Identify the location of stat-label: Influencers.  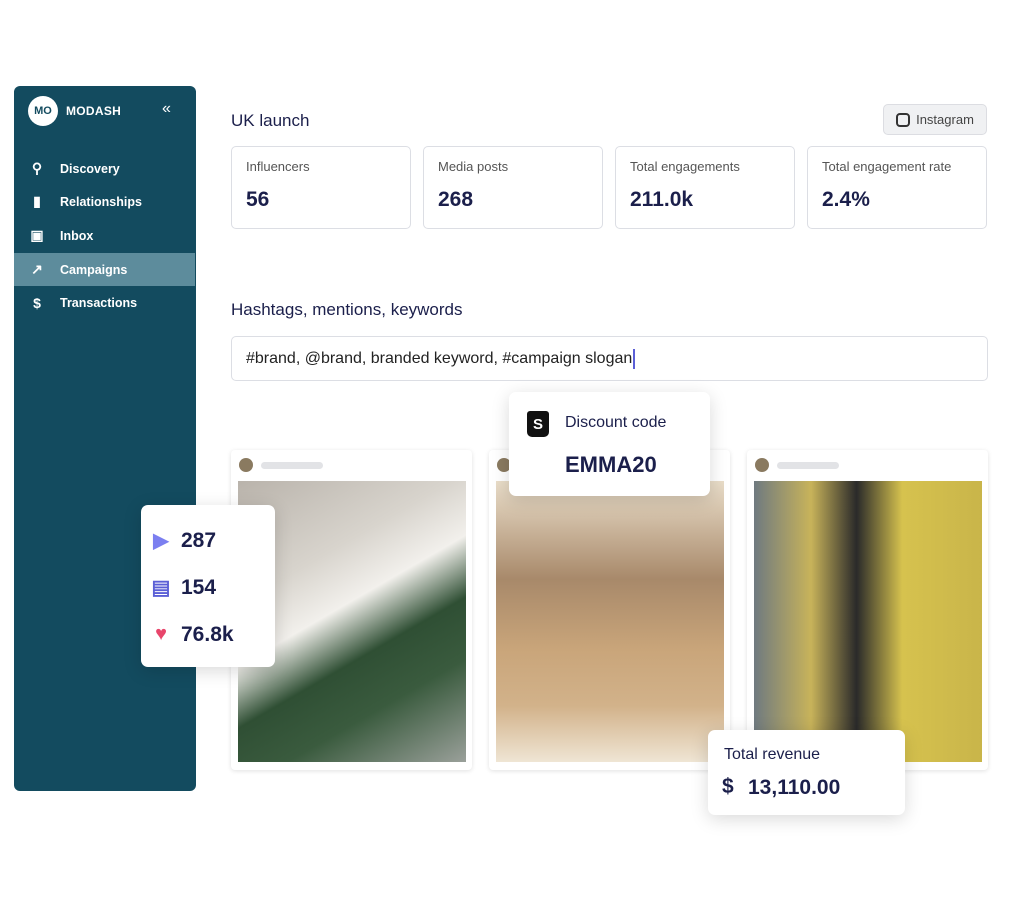
(278, 166).